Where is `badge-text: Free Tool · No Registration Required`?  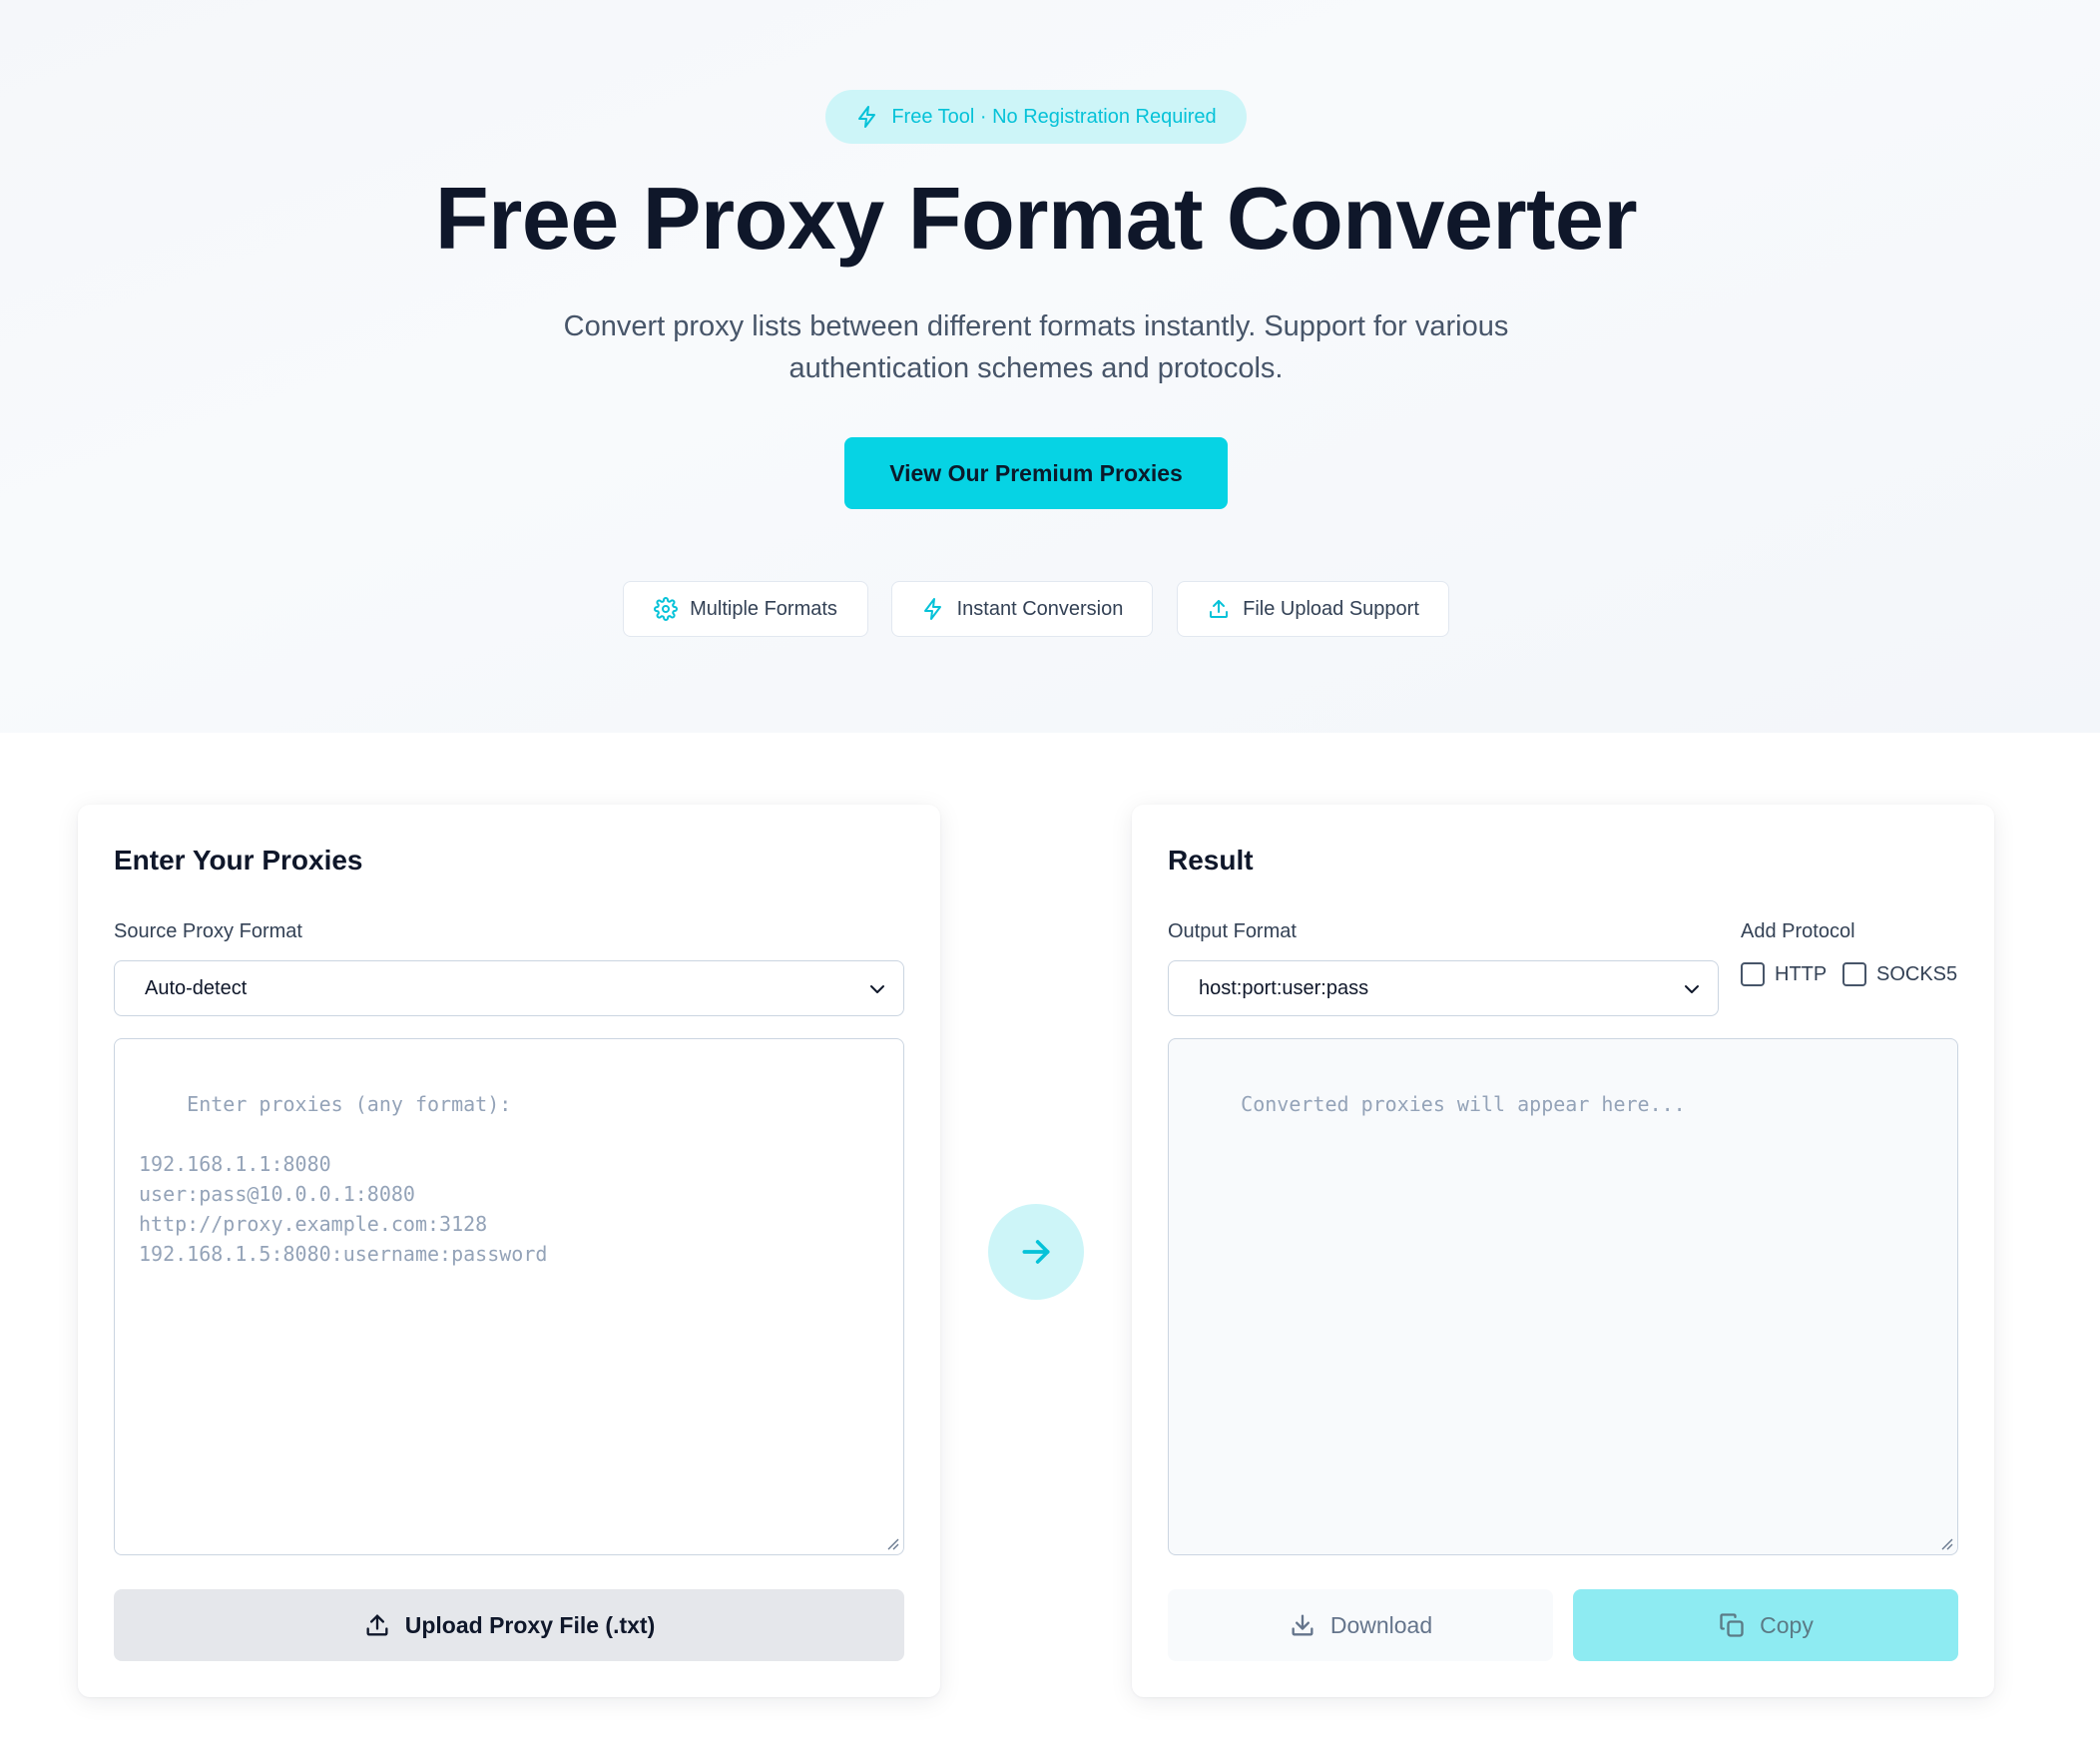 badge-text: Free Tool · No Registration Required is located at coordinates (1054, 116).